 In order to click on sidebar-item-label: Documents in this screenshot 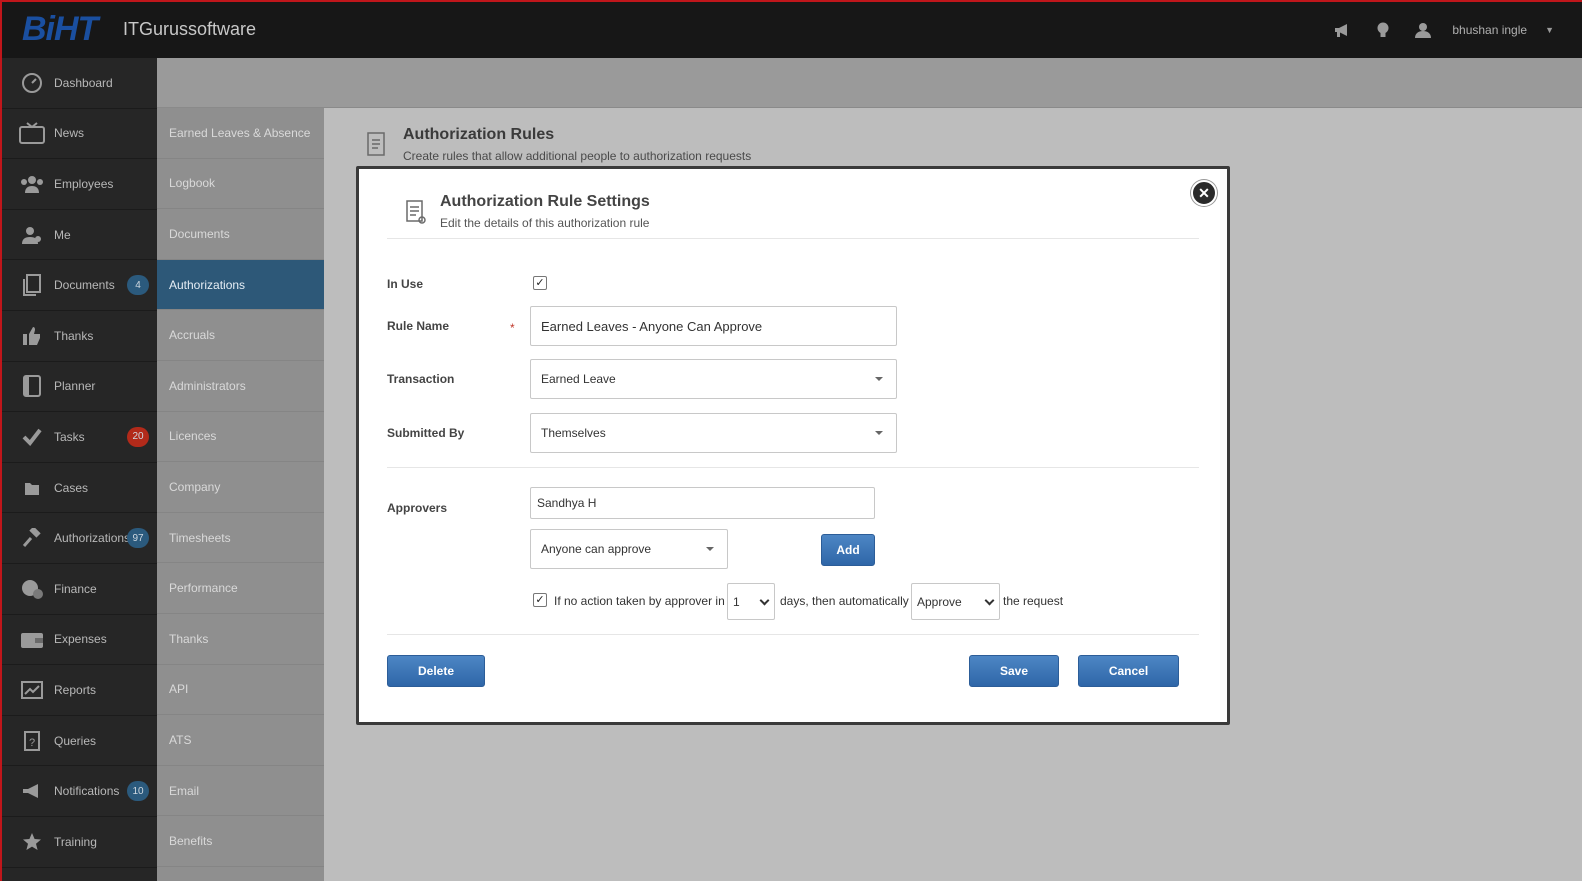, I will do `click(84, 285)`.